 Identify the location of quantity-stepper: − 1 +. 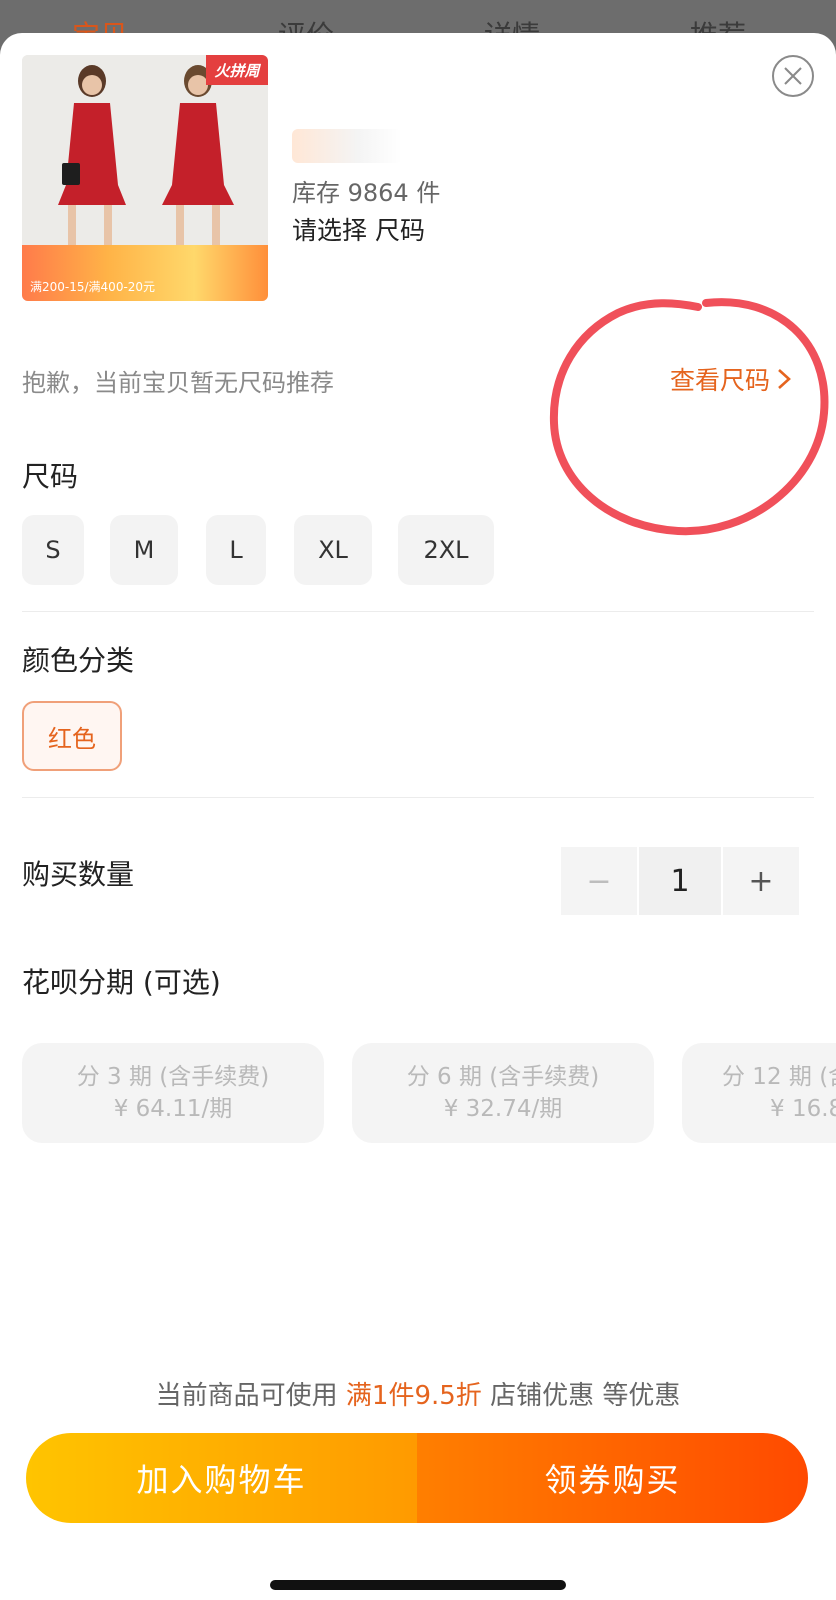
(680, 881).